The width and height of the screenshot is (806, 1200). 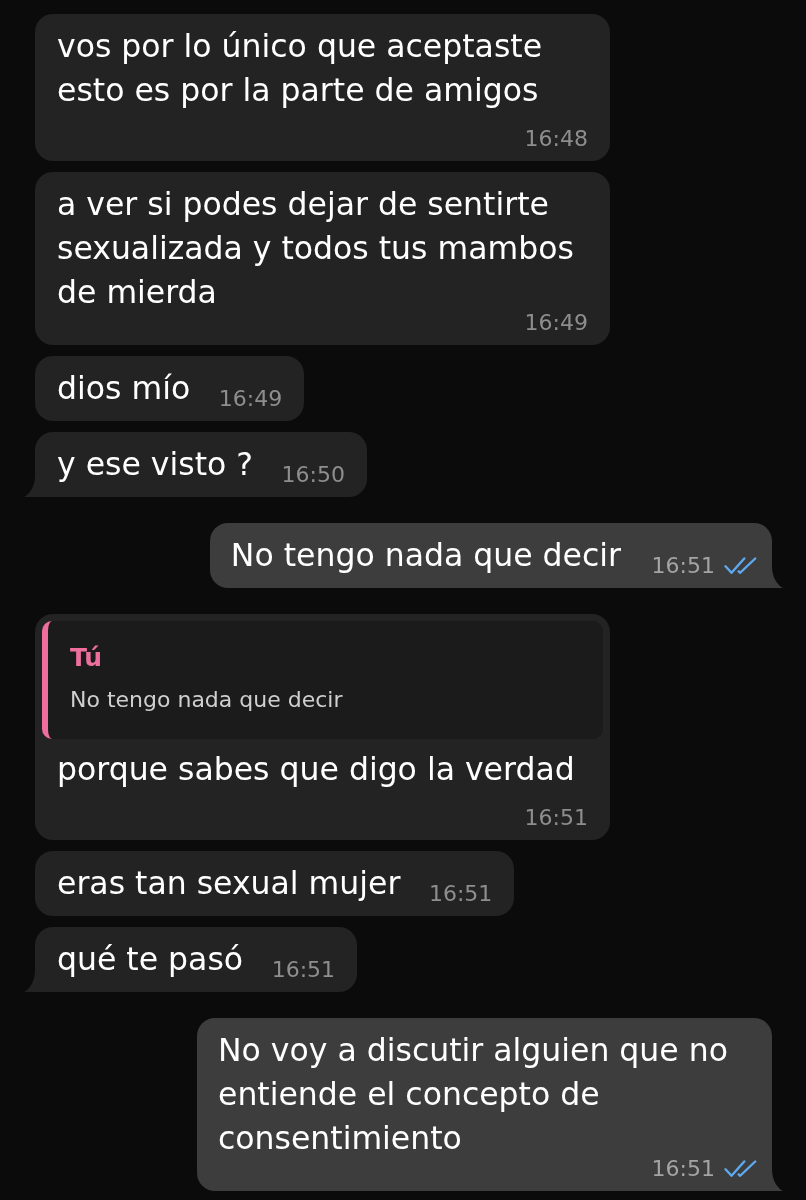 What do you see at coordinates (300, 68) in the screenshot?
I see `message-text: vos por lo único que aceptaste esto es por la parte de amigos` at bounding box center [300, 68].